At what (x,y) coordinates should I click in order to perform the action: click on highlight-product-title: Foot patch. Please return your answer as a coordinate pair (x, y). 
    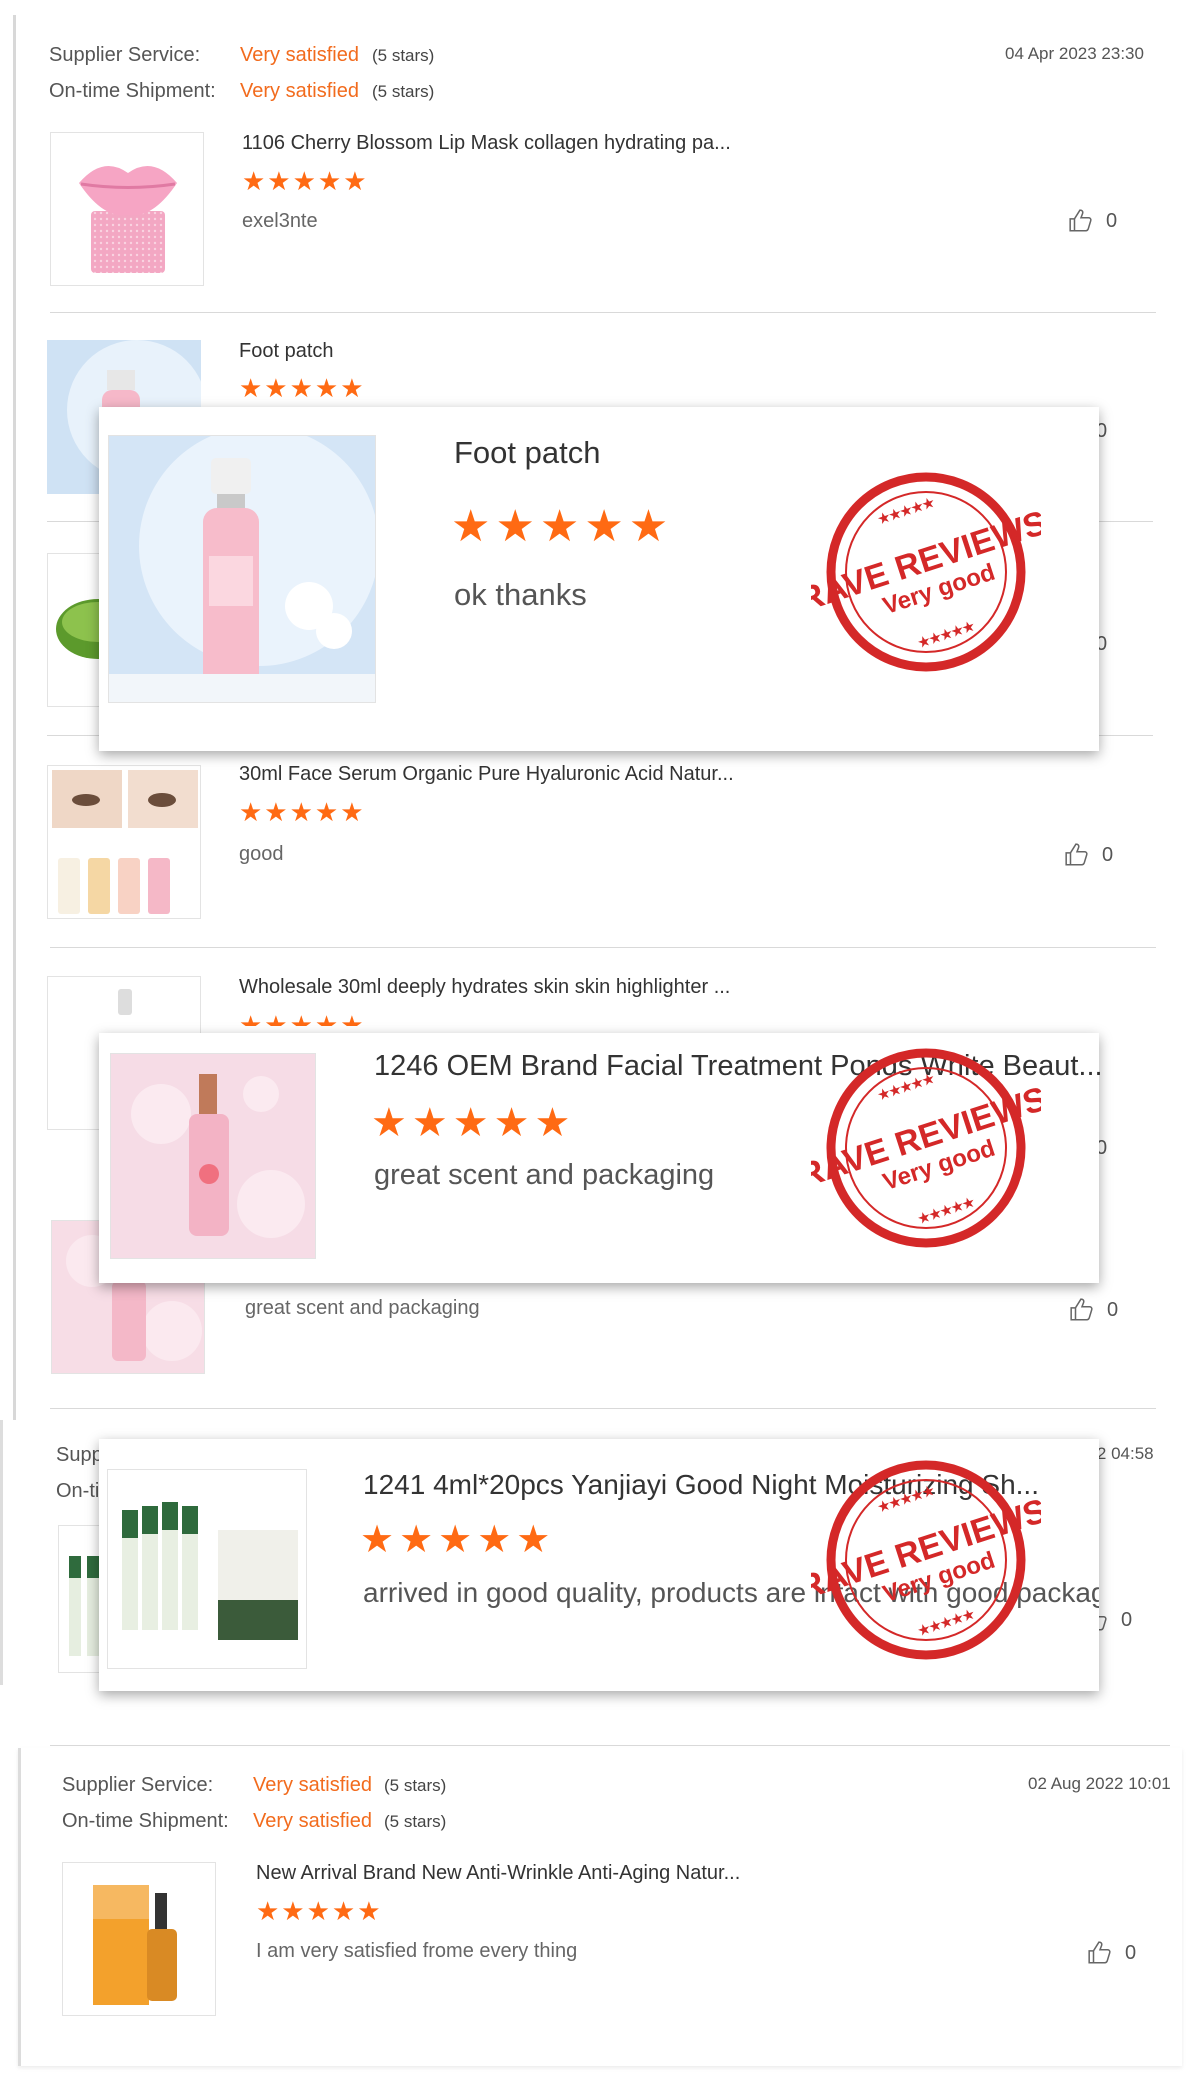
    Looking at the image, I should click on (527, 452).